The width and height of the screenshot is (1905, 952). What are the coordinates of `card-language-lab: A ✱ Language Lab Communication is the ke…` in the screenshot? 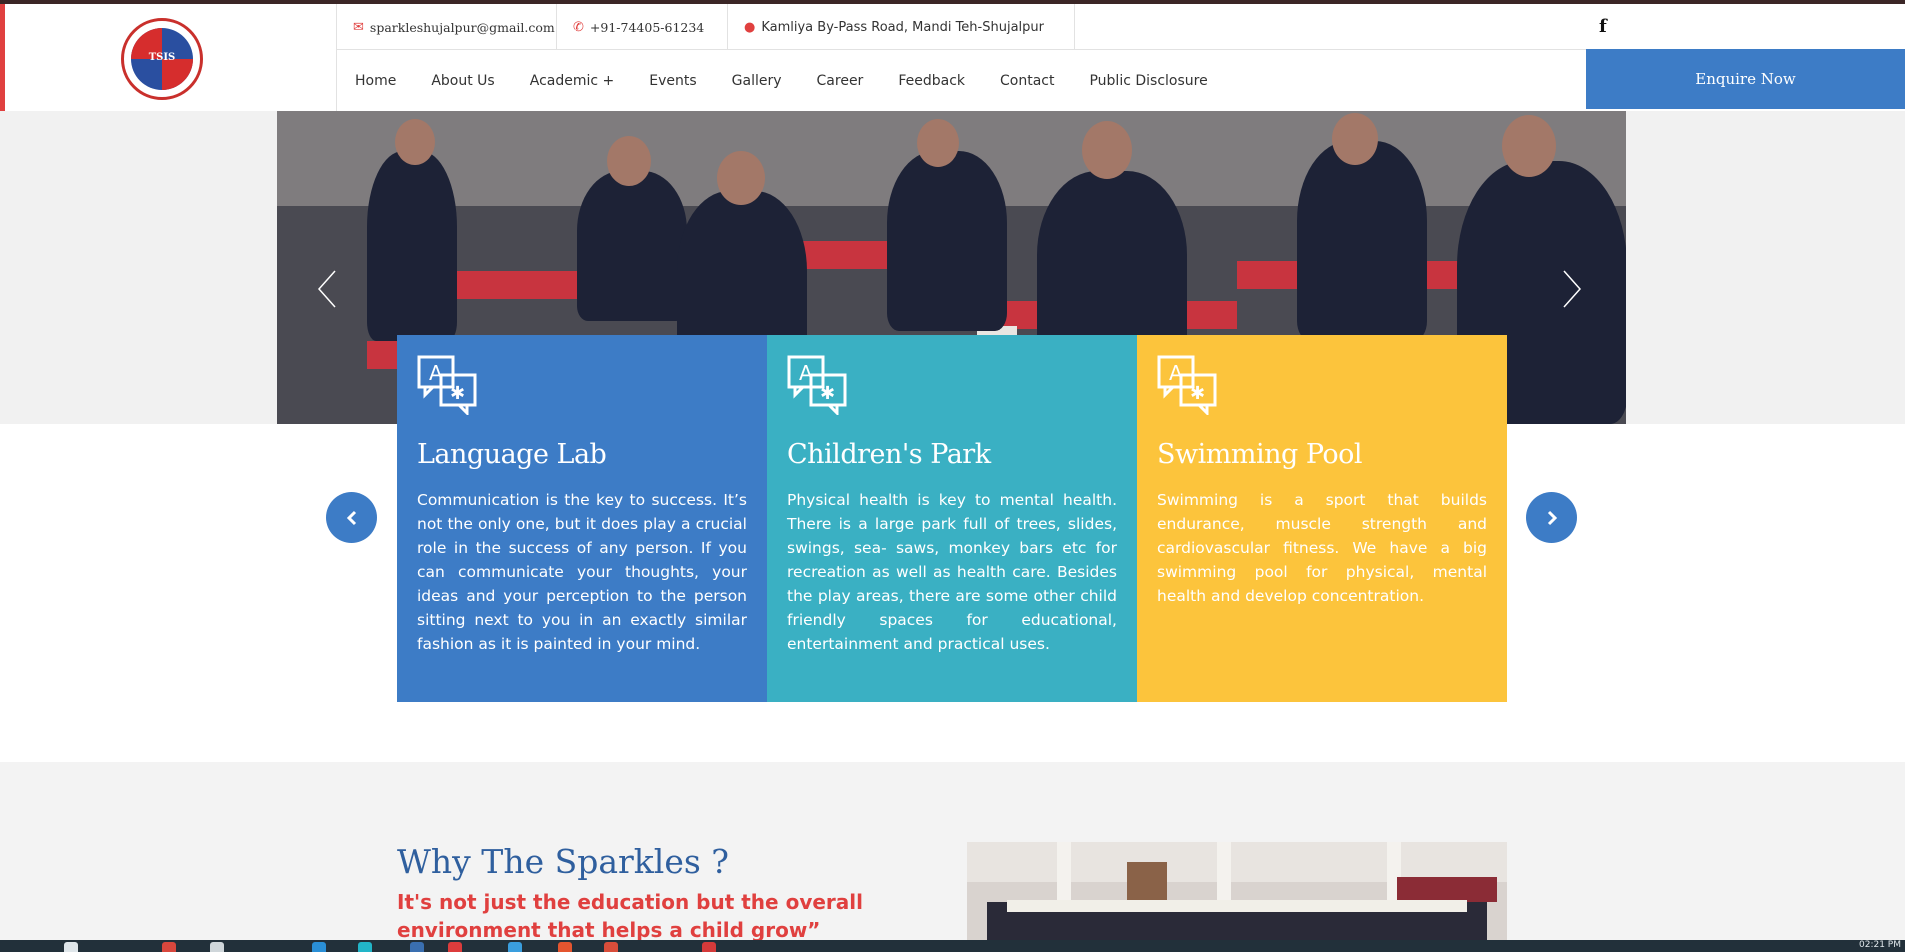 It's located at (582, 518).